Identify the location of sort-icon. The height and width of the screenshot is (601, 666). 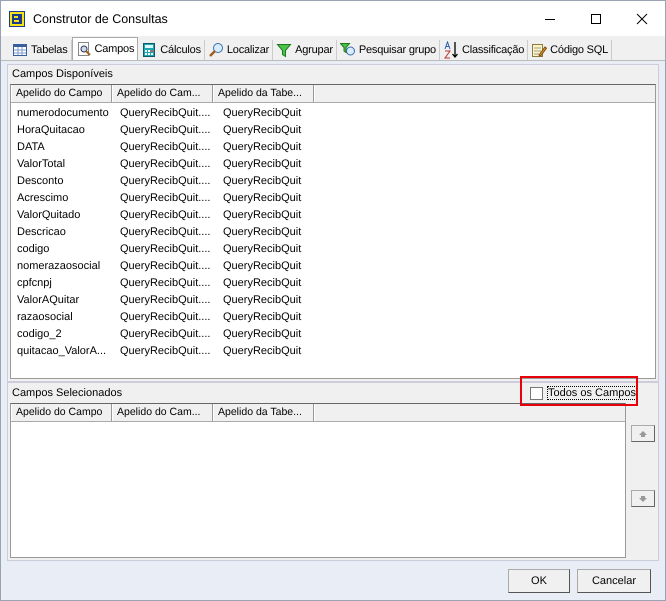
(450, 50).